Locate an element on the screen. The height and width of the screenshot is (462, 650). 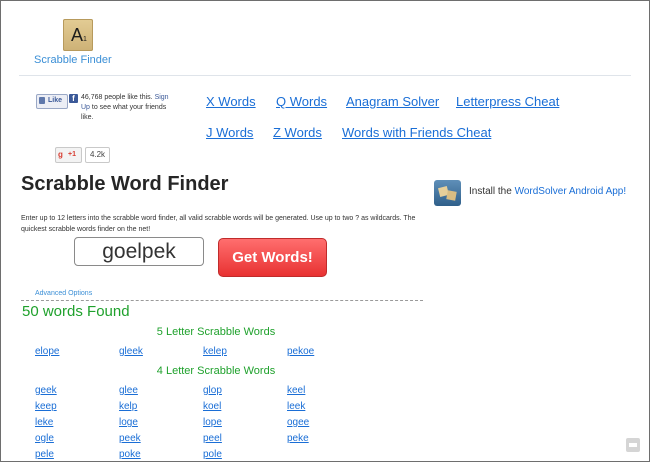
word-link: ogle is located at coordinates (44, 438).